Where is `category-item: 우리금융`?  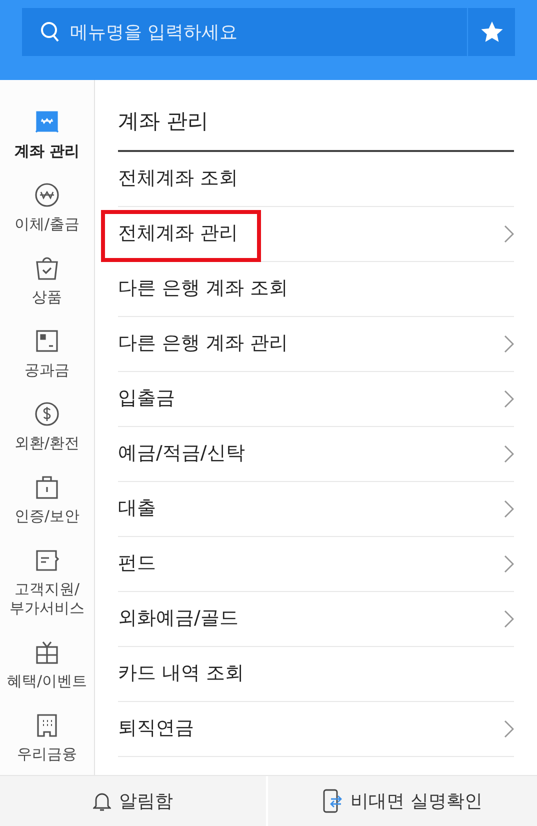 category-item: 우리금융 is located at coordinates (47, 737).